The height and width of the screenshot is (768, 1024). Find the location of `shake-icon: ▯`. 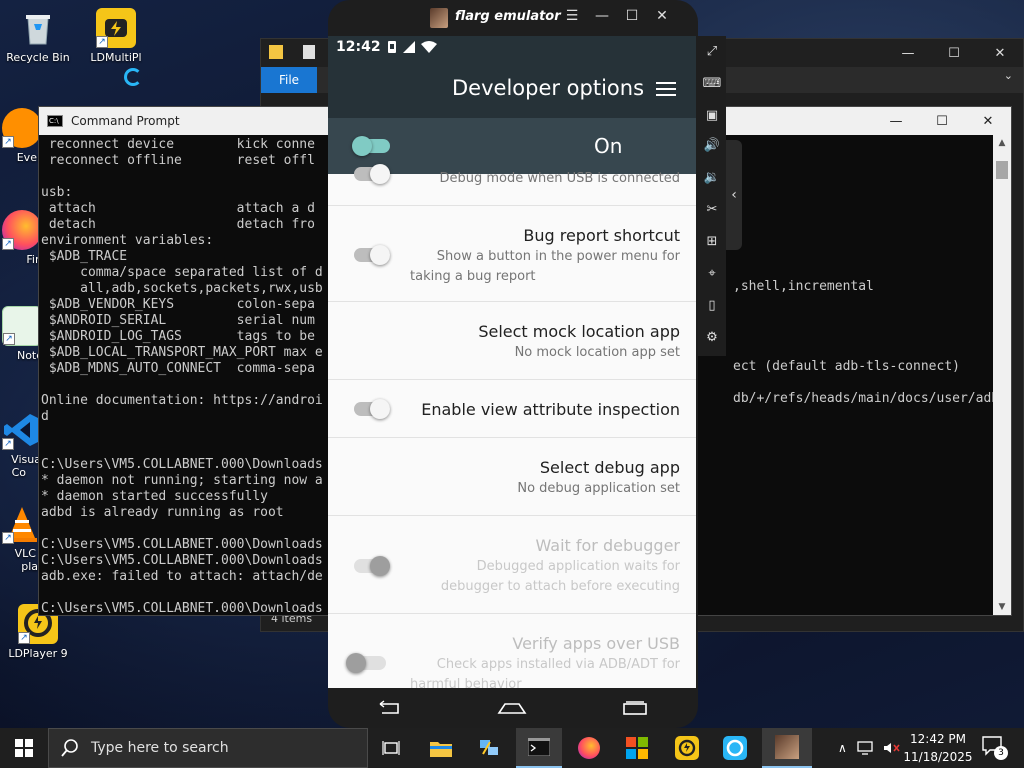

shake-icon: ▯ is located at coordinates (712, 306).